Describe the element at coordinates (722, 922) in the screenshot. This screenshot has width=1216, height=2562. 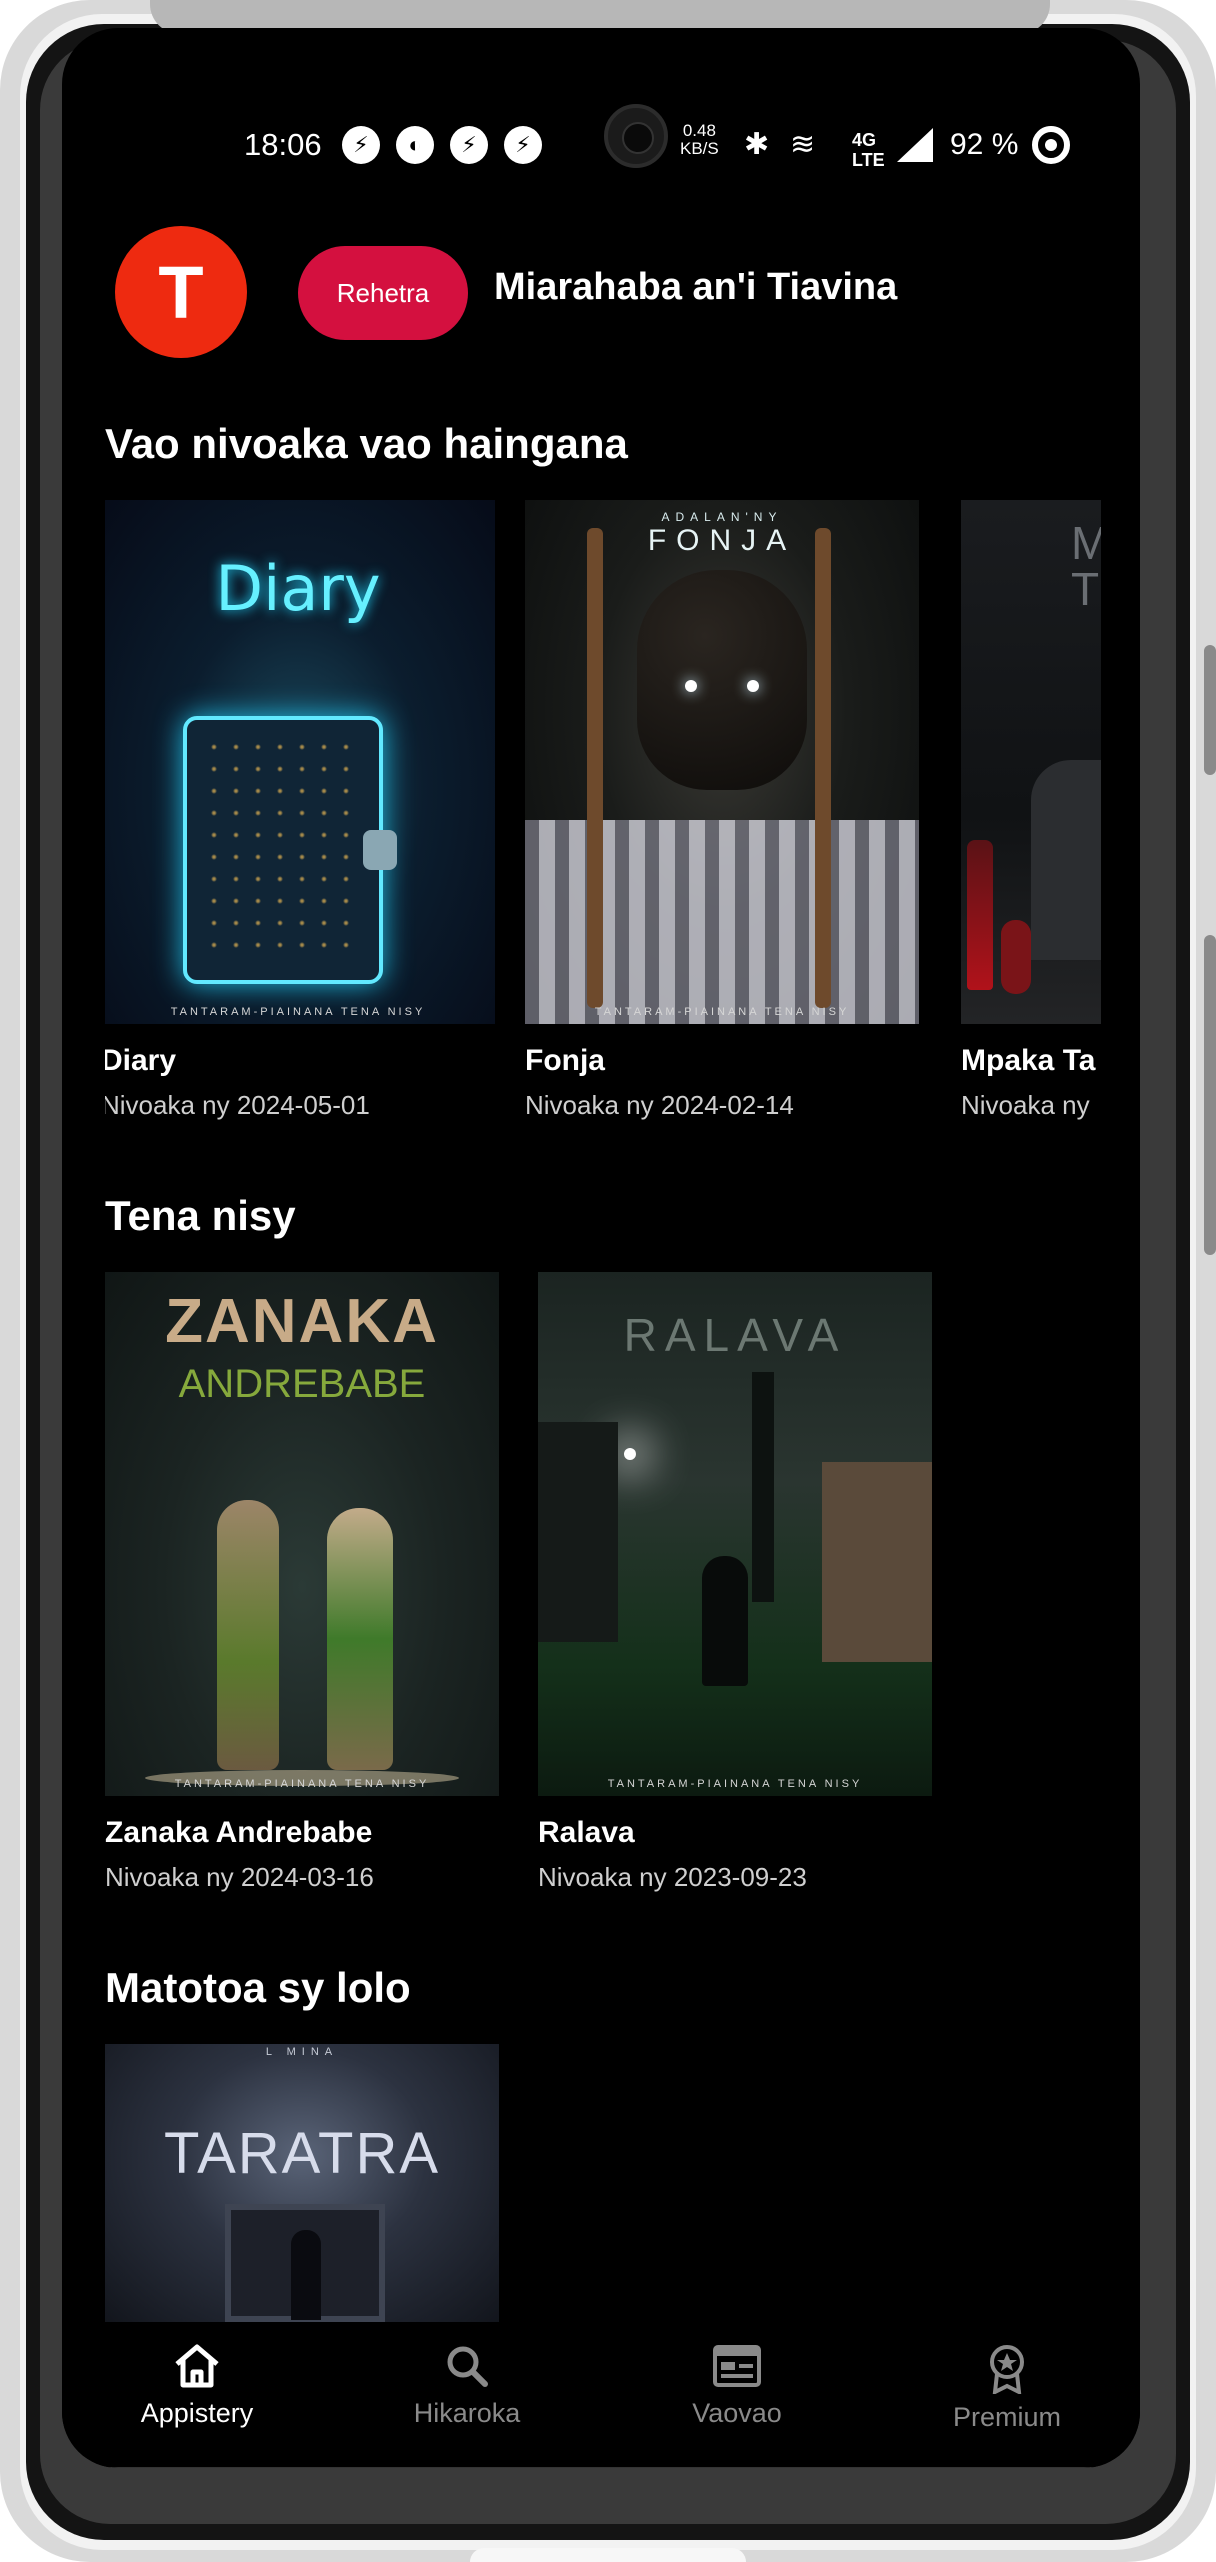
I see `striped-shirt` at that location.